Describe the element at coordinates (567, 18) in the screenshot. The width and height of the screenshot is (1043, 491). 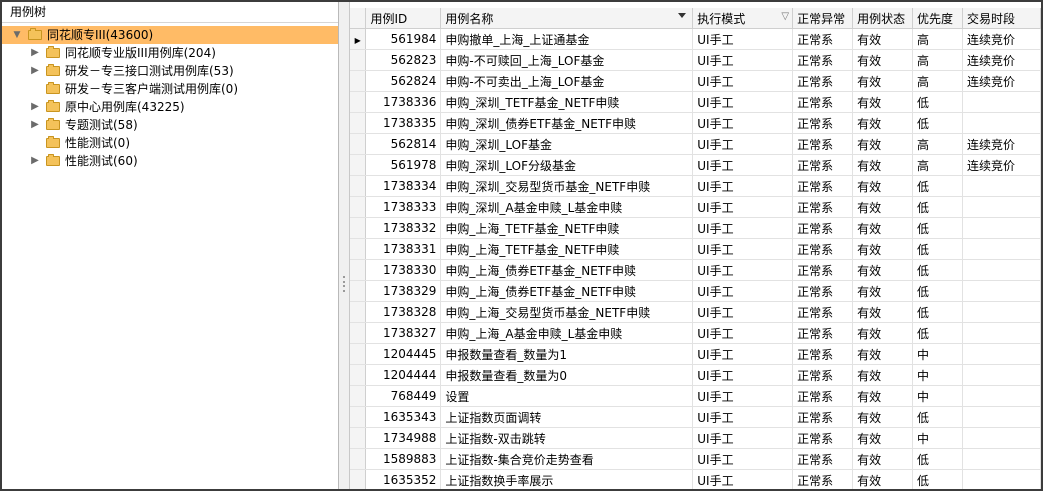
I see `column-header-name: 用例名称` at that location.